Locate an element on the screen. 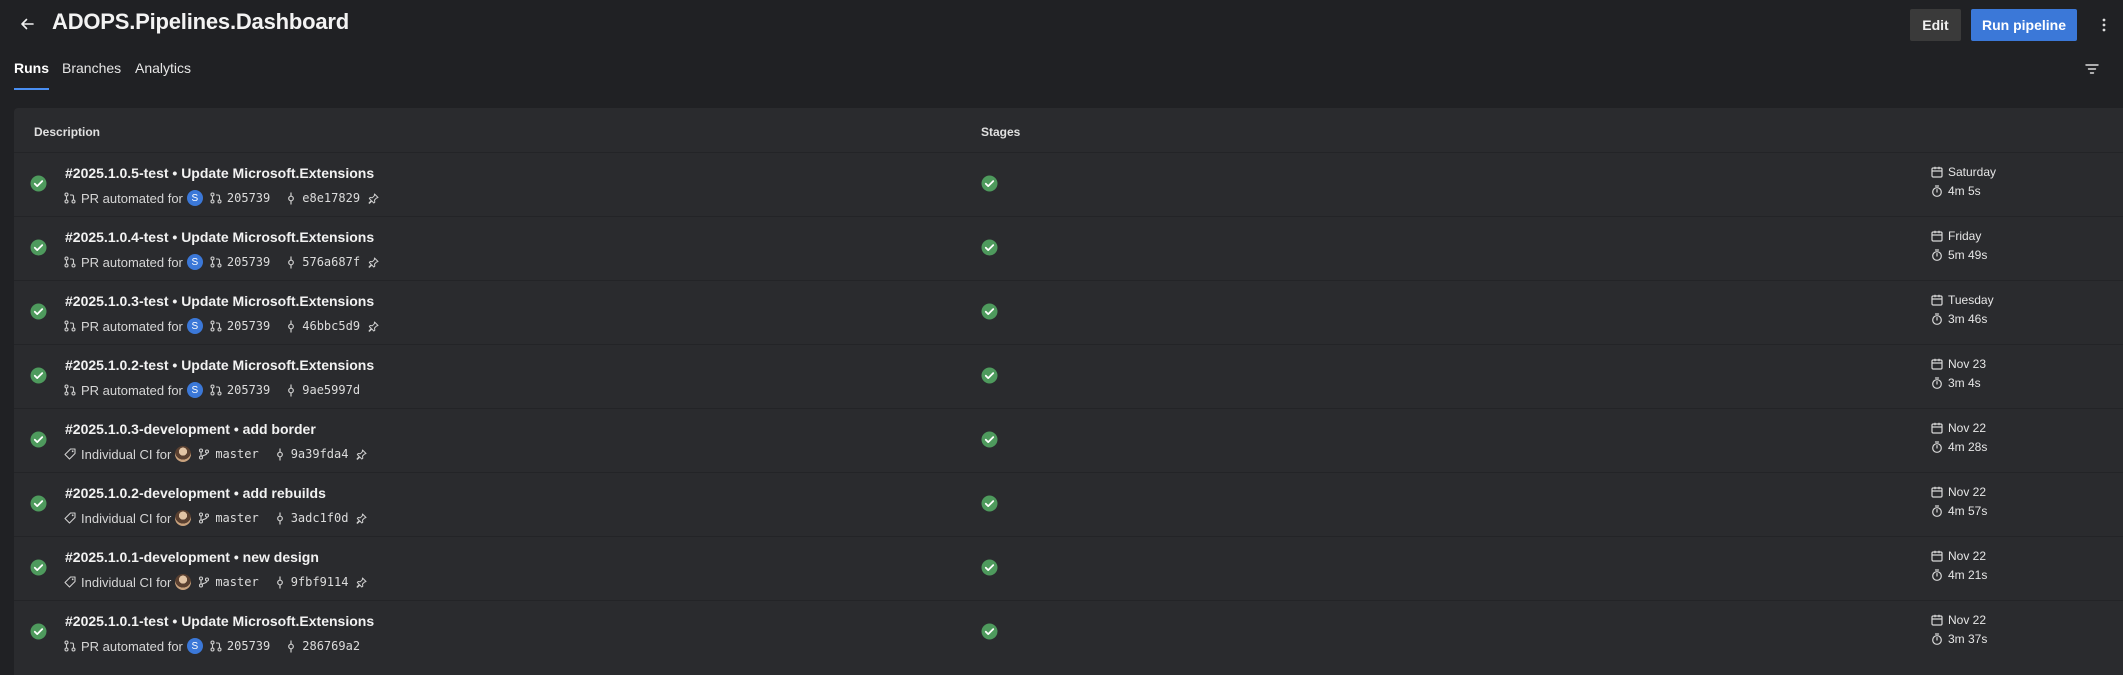  filter-button is located at coordinates (2092, 69).